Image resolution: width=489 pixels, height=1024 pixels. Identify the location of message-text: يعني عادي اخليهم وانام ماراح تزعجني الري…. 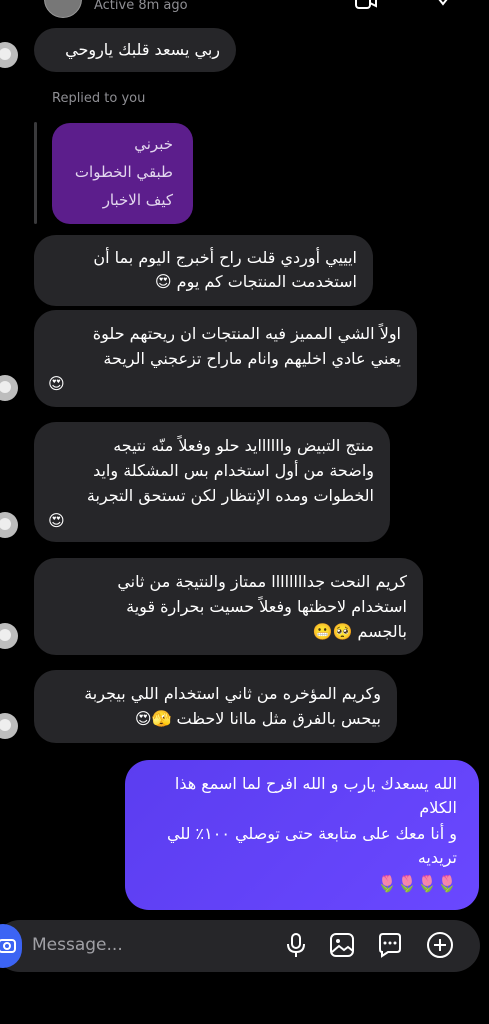
(252, 358).